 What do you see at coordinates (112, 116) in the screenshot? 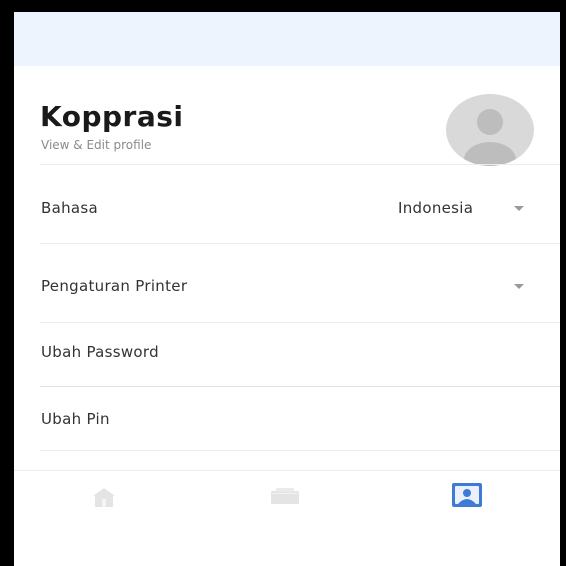
I see `profile-name: Kopprasi` at bounding box center [112, 116].